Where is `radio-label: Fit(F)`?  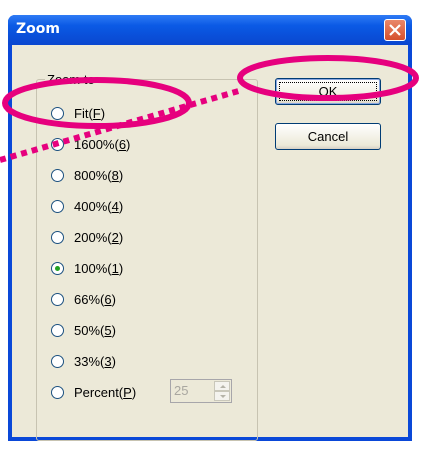
radio-label: Fit(F) is located at coordinates (90, 113).